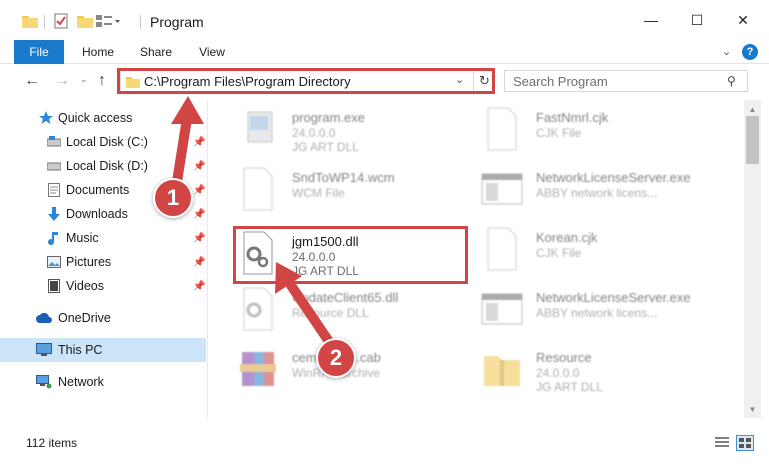 This screenshot has width=769, height=469. I want to click on file-name: UpdateClient65.dll, so click(345, 297).